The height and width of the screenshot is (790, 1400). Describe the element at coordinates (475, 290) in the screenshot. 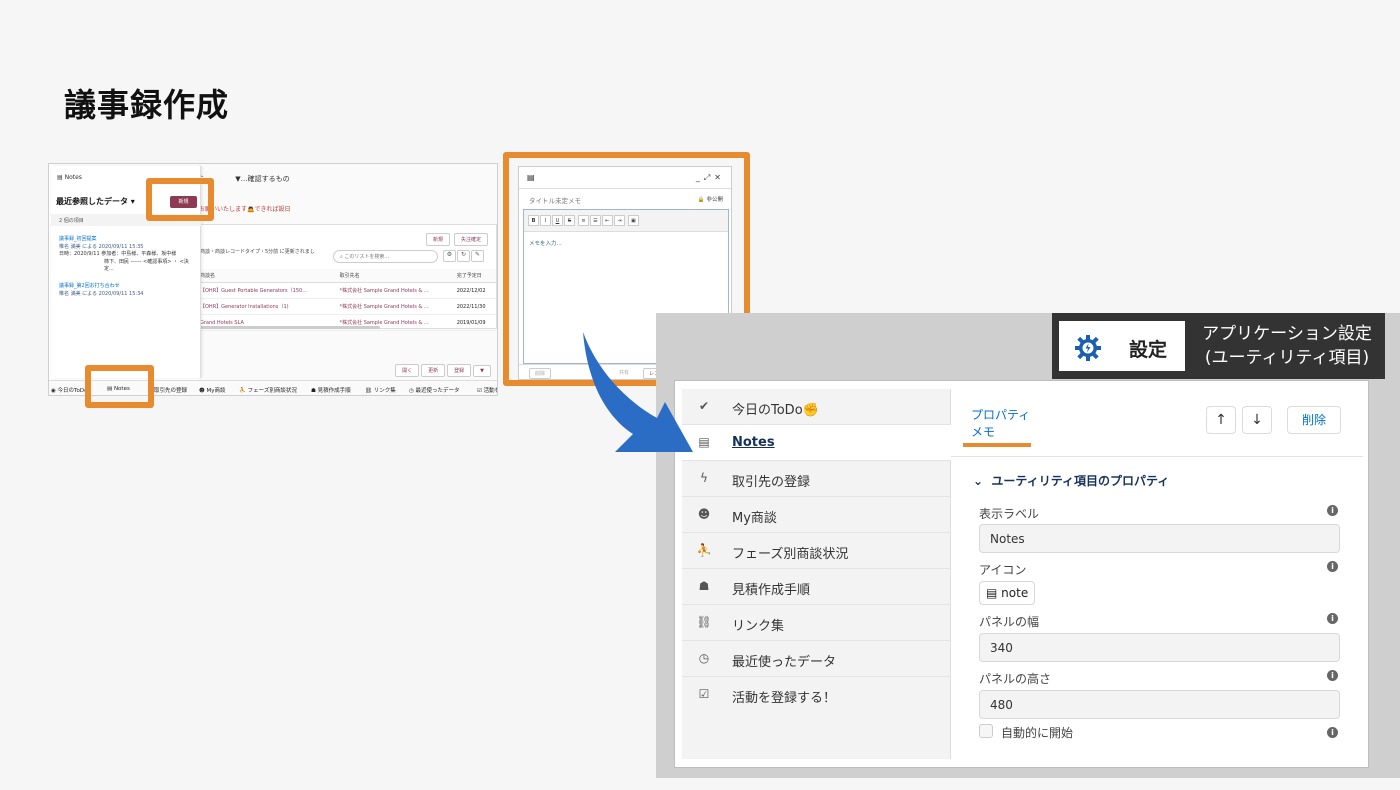

I see `table-cell: 2022/12/02` at that location.